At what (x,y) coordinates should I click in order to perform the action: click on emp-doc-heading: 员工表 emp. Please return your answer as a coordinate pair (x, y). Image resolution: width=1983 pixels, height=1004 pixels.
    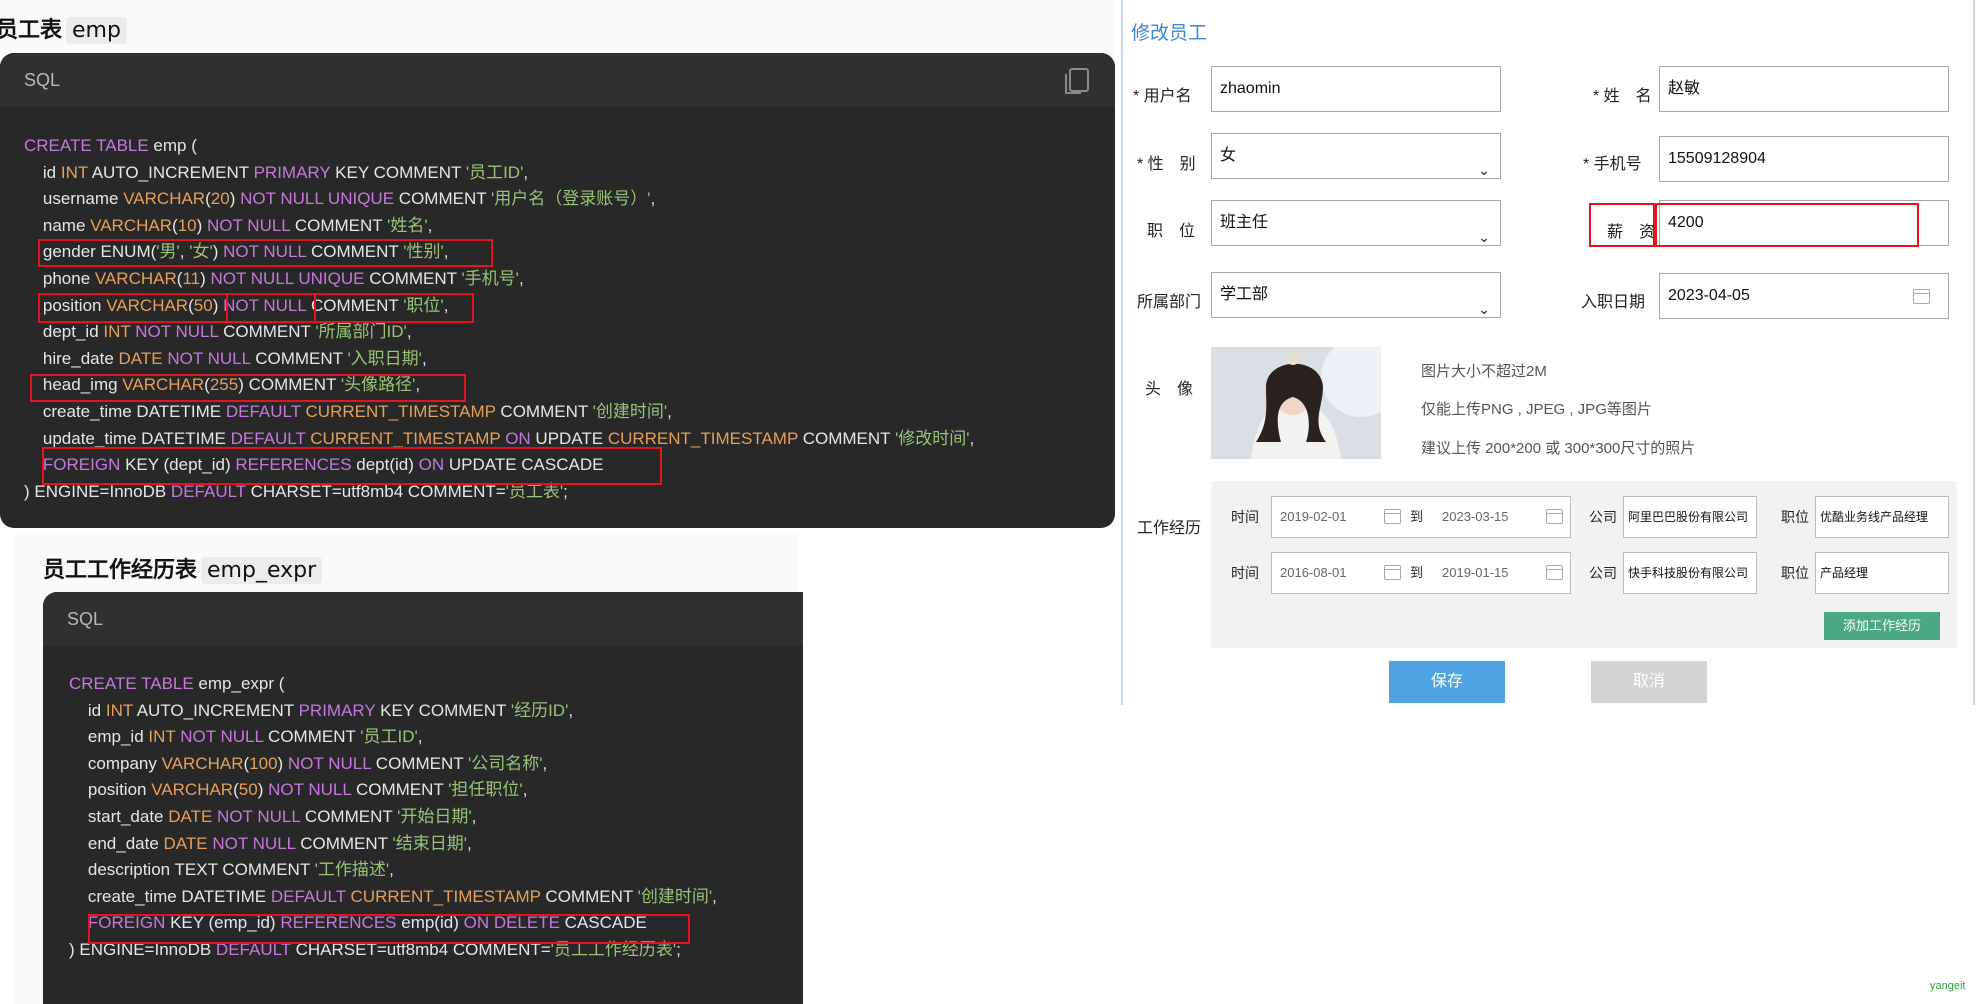
    Looking at the image, I should click on (63, 28).